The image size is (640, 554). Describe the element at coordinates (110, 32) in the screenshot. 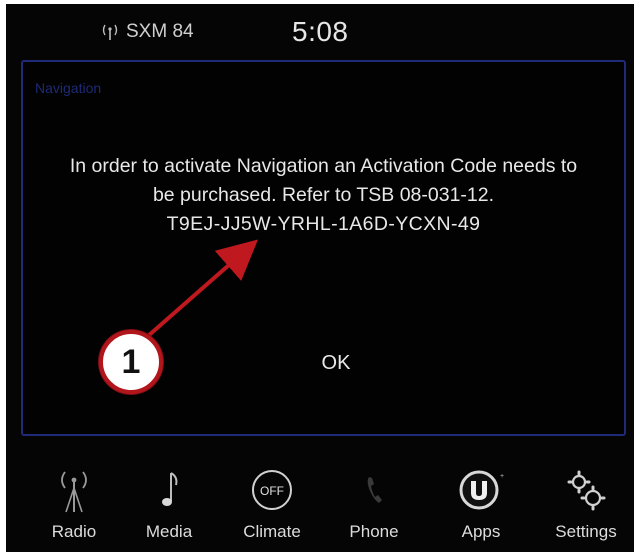

I see `antenna-icon` at that location.